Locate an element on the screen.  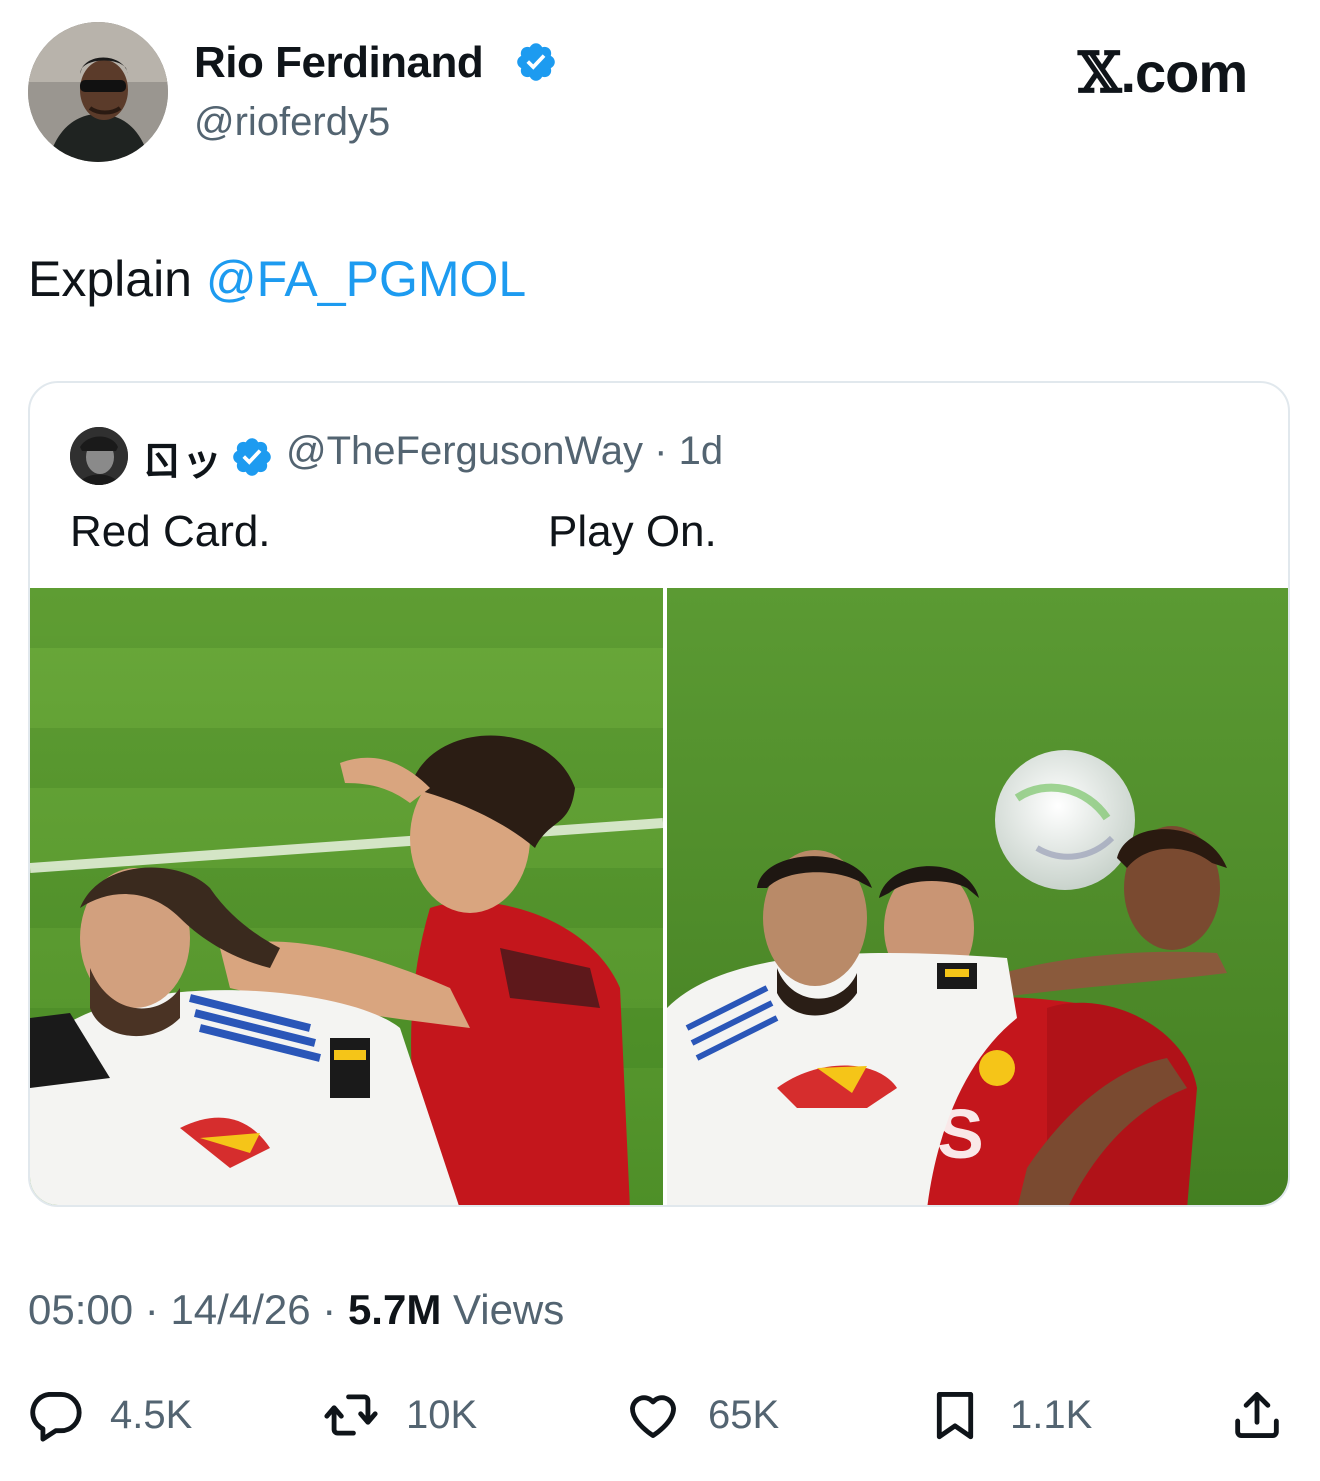
x-logo-icon: 𝕏 is located at coordinates (1099, 73).